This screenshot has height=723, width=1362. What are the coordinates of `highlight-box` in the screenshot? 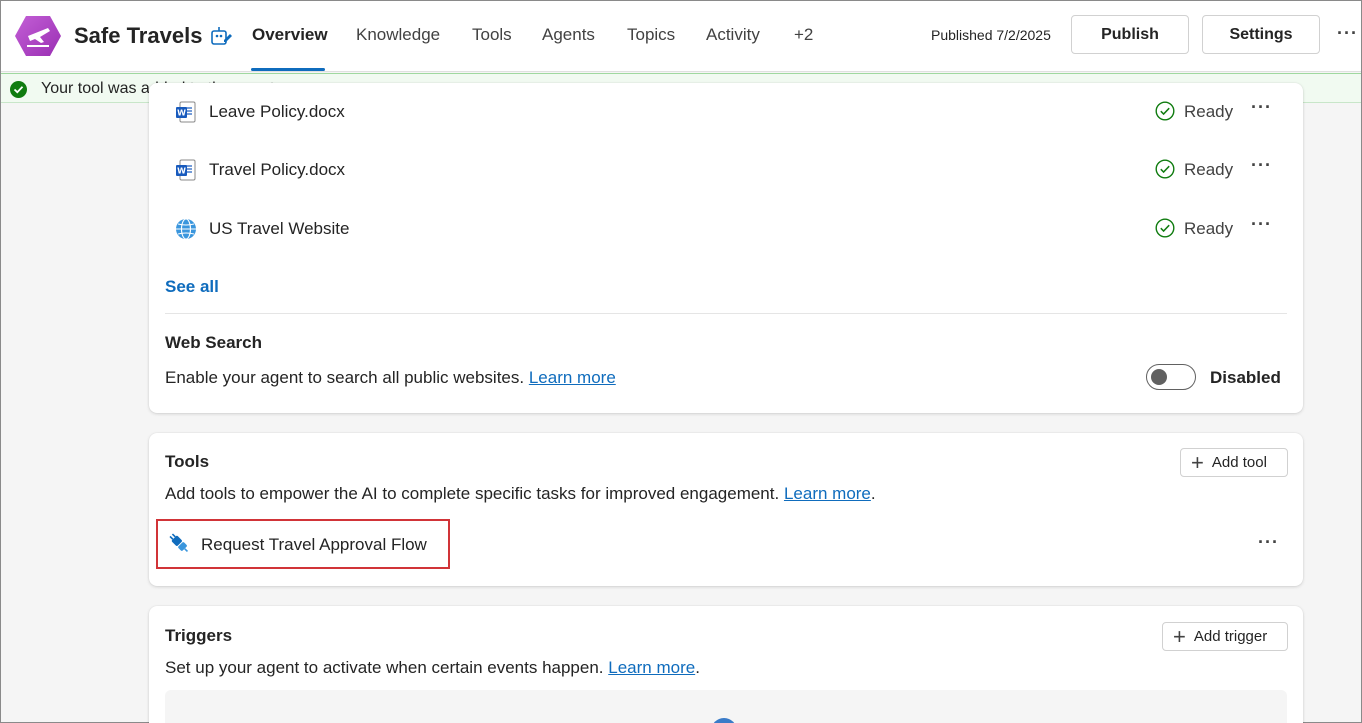 It's located at (303, 544).